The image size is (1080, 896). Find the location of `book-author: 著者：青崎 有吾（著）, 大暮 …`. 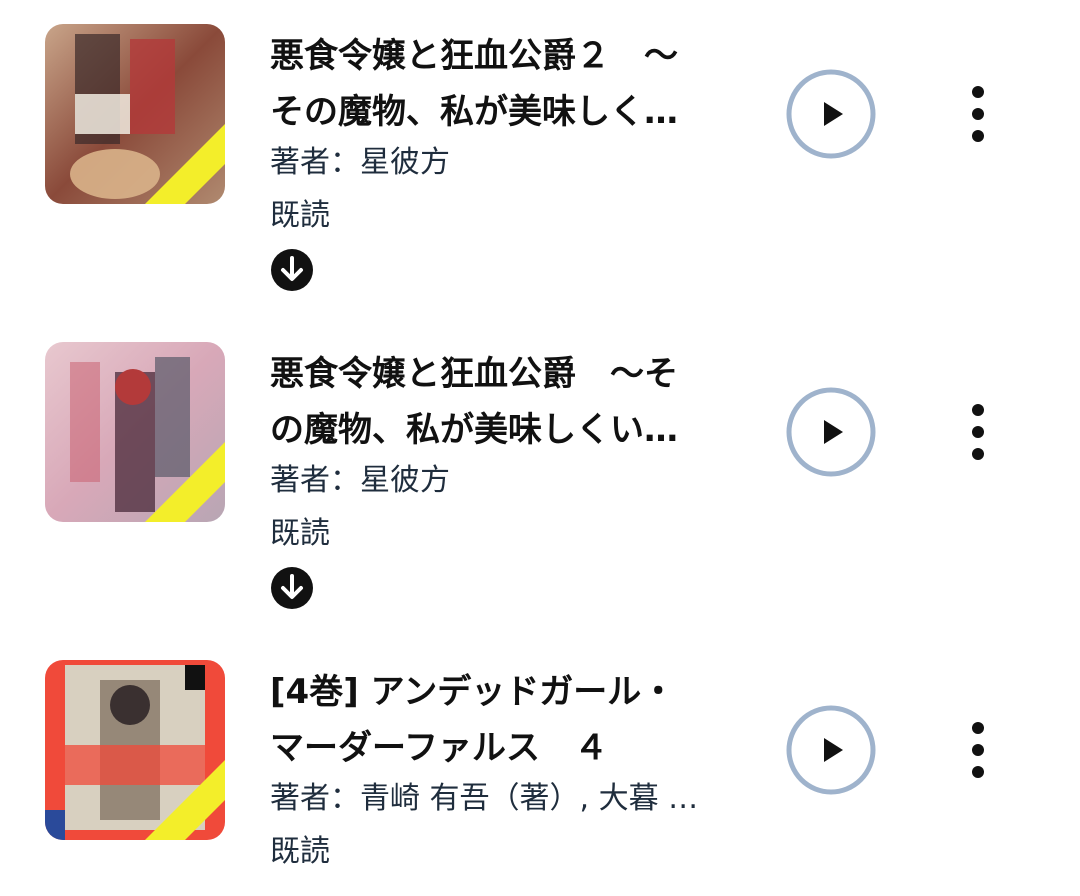

book-author: 著者：青崎 有吾（著）, 大暮 … is located at coordinates (484, 798).